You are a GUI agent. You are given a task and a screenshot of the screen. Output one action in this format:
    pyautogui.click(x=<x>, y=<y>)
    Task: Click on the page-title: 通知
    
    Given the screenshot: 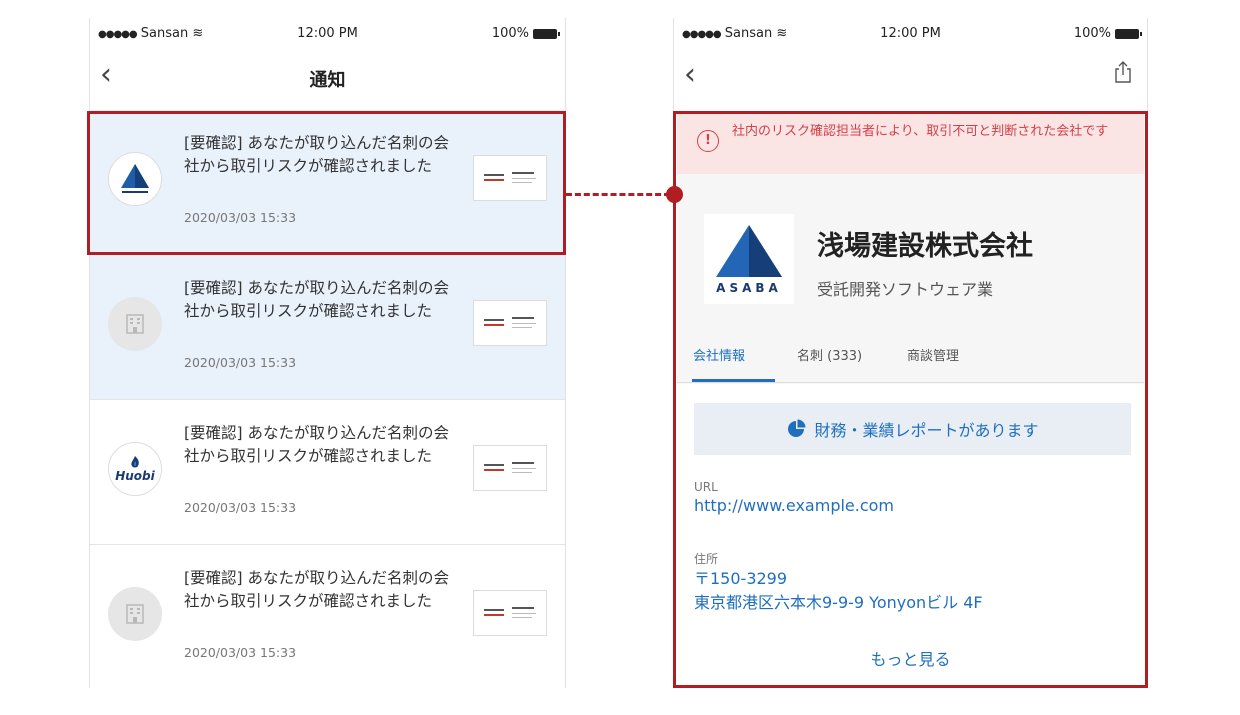 What is the action you would take?
    pyautogui.click(x=327, y=80)
    